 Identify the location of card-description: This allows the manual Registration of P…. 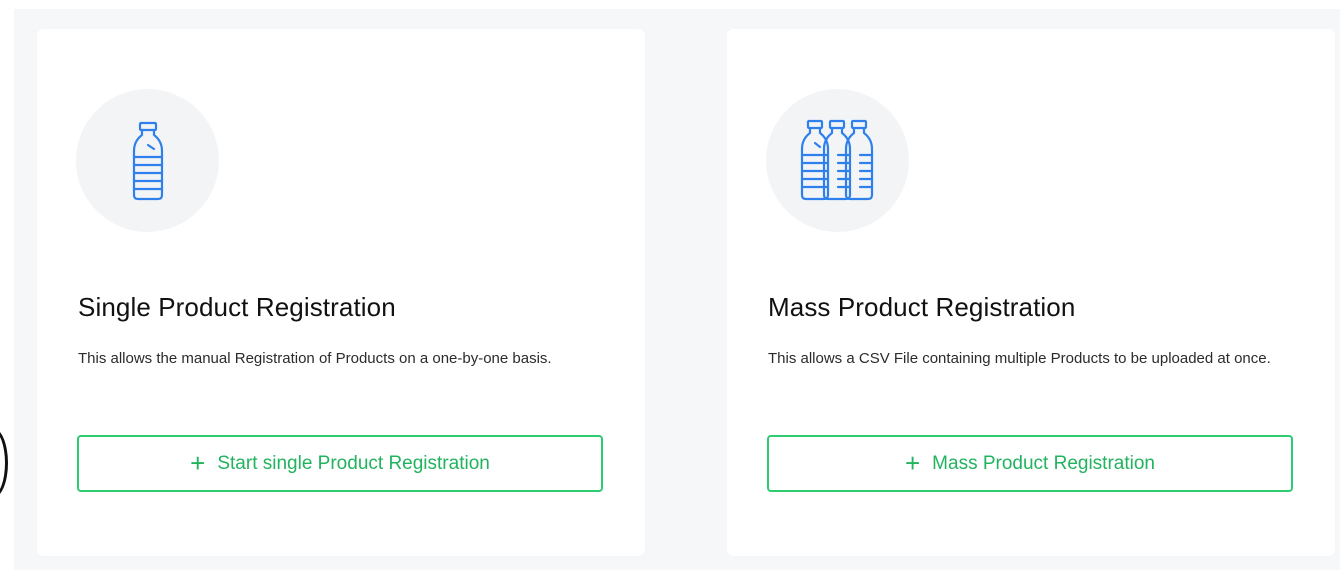
(315, 358).